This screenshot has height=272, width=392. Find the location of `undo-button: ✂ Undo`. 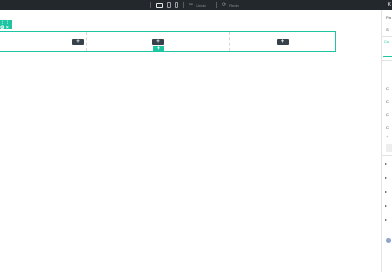

undo-button: ✂ Undo is located at coordinates (197, 5).